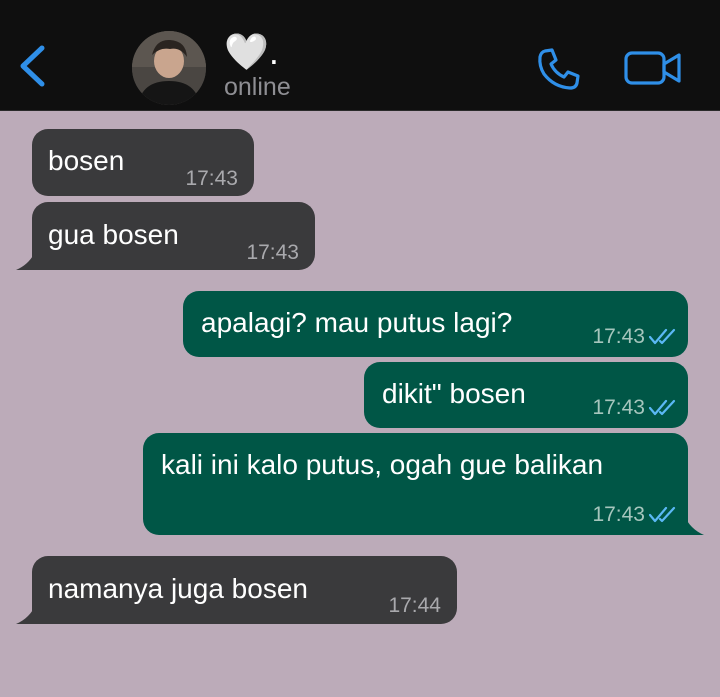 This screenshot has height=697, width=720. I want to click on message-text: gua bosen, so click(113, 234).